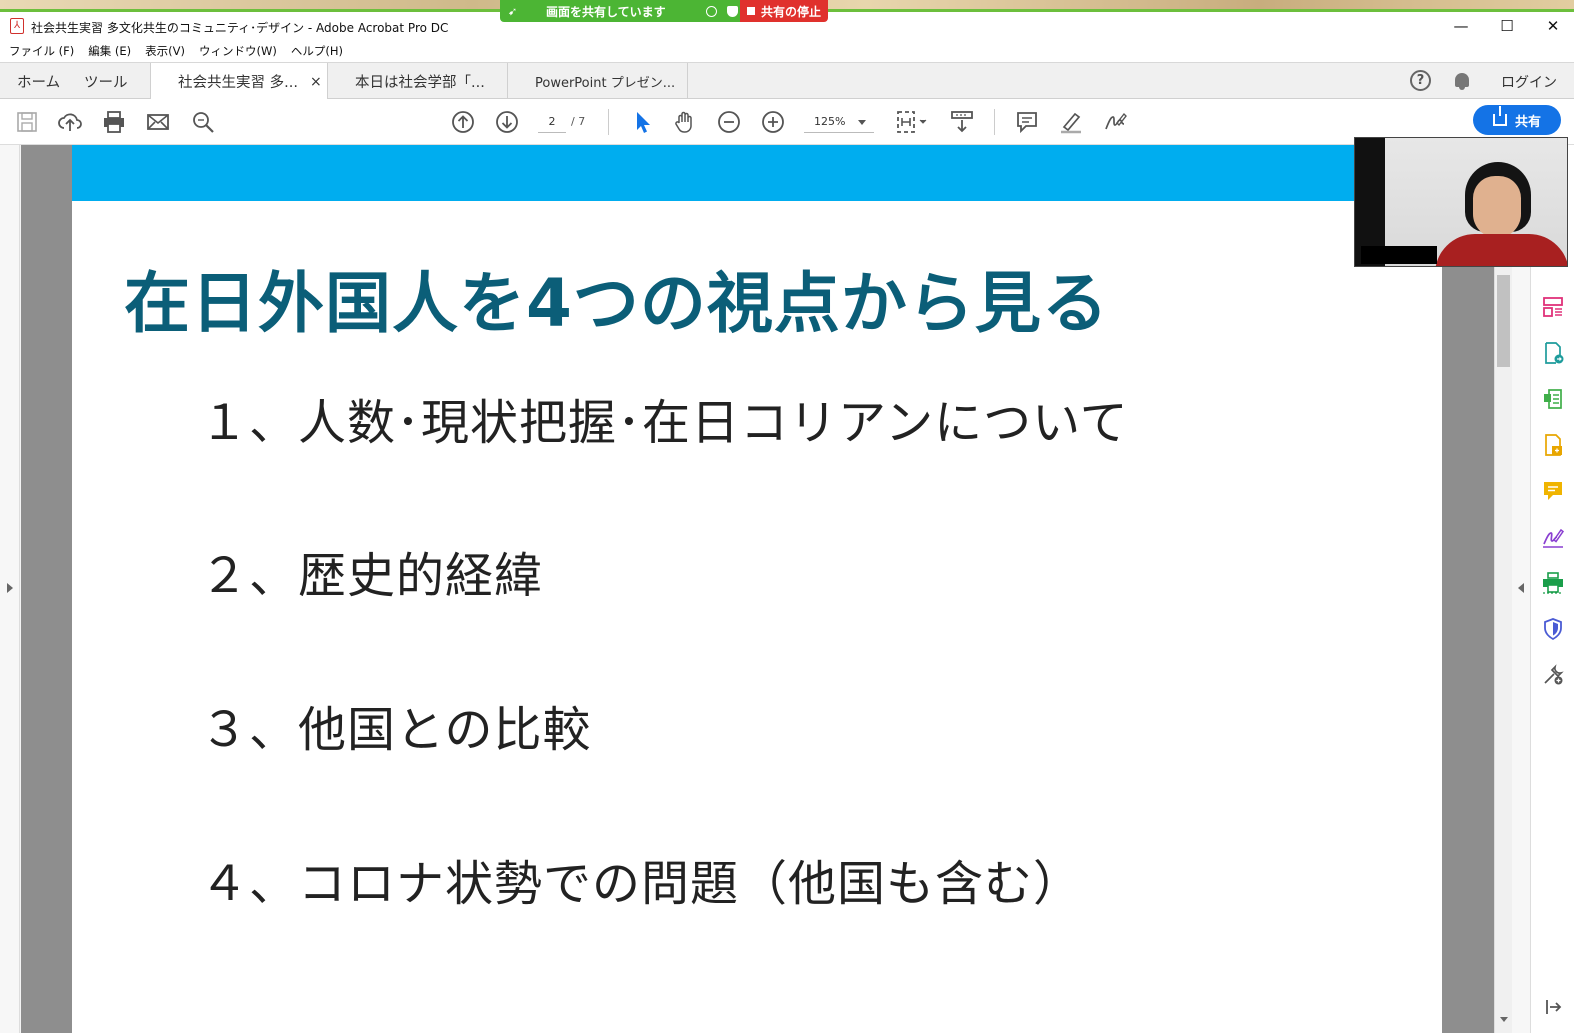  Describe the element at coordinates (773, 122) in the screenshot. I see `zoom-in-icon` at that location.